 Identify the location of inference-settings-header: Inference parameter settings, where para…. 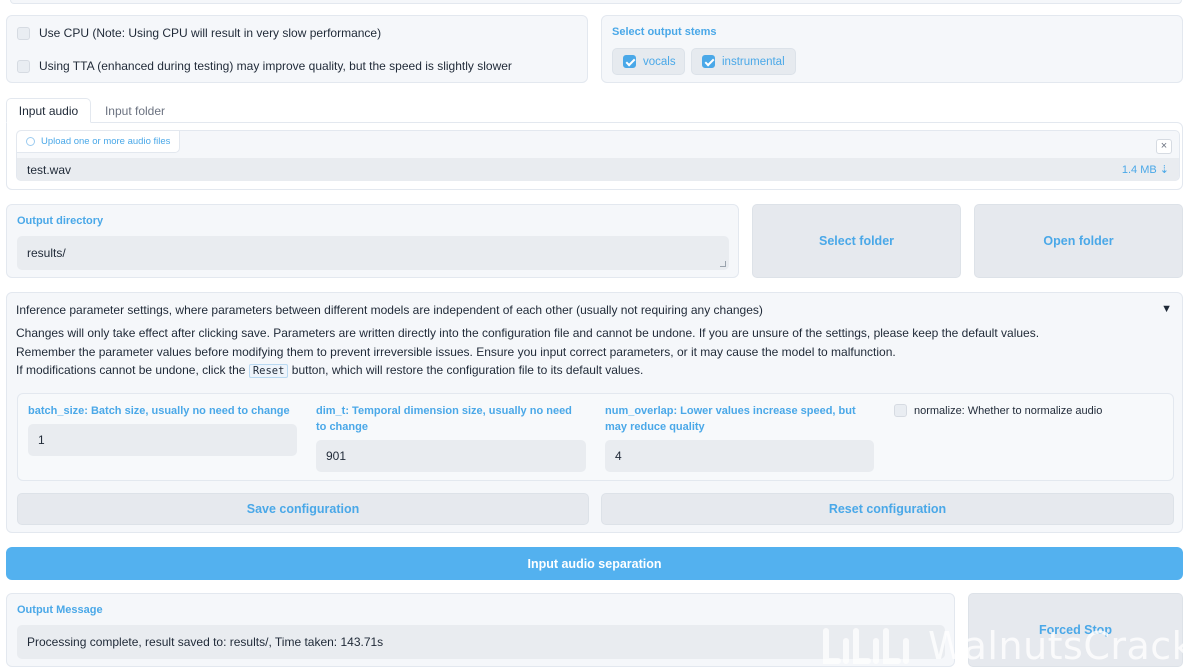
(594, 309).